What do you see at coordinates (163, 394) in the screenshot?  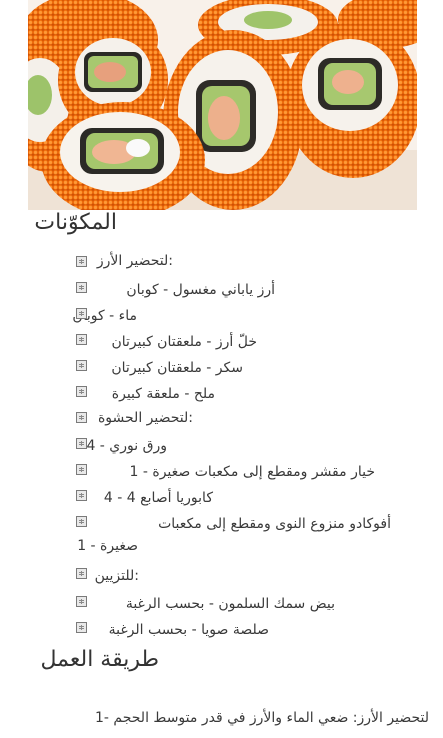 I see `ingredient-label: ملح - ملعقة كبيرة` at bounding box center [163, 394].